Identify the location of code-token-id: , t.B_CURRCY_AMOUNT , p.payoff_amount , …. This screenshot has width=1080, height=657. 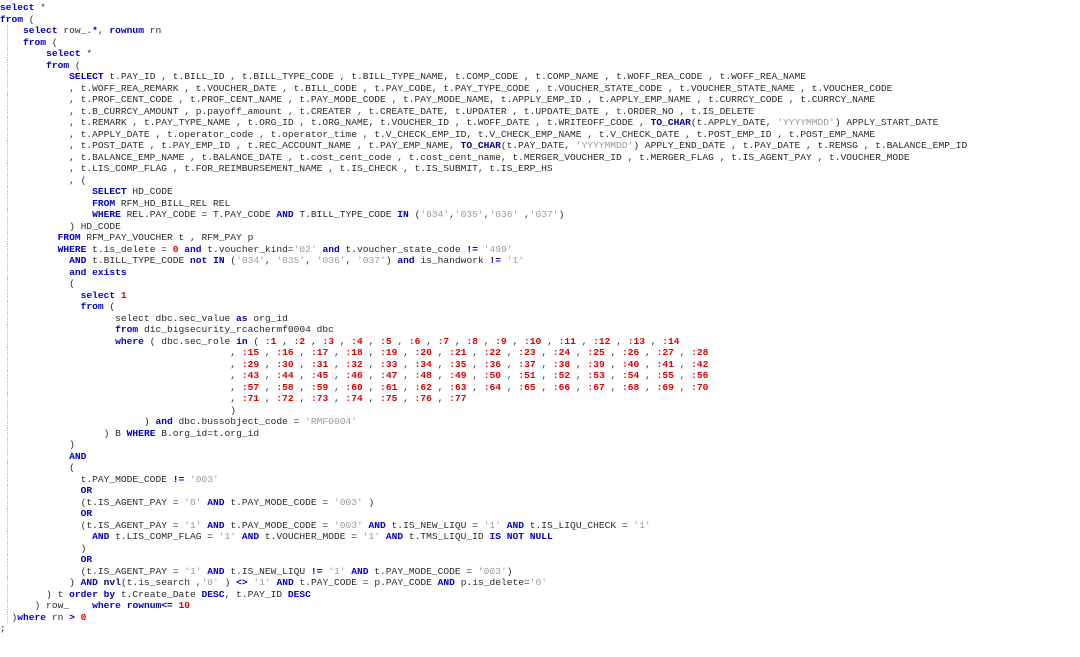
(377, 111).